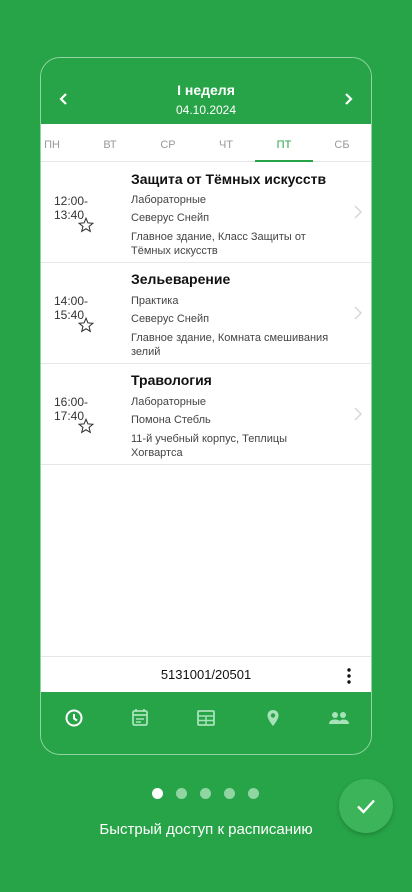 This screenshot has width=412, height=892. Describe the element at coordinates (230, 345) in the screenshot. I see `lesson-location: Главное здание, Комната смешивания зелий` at that location.